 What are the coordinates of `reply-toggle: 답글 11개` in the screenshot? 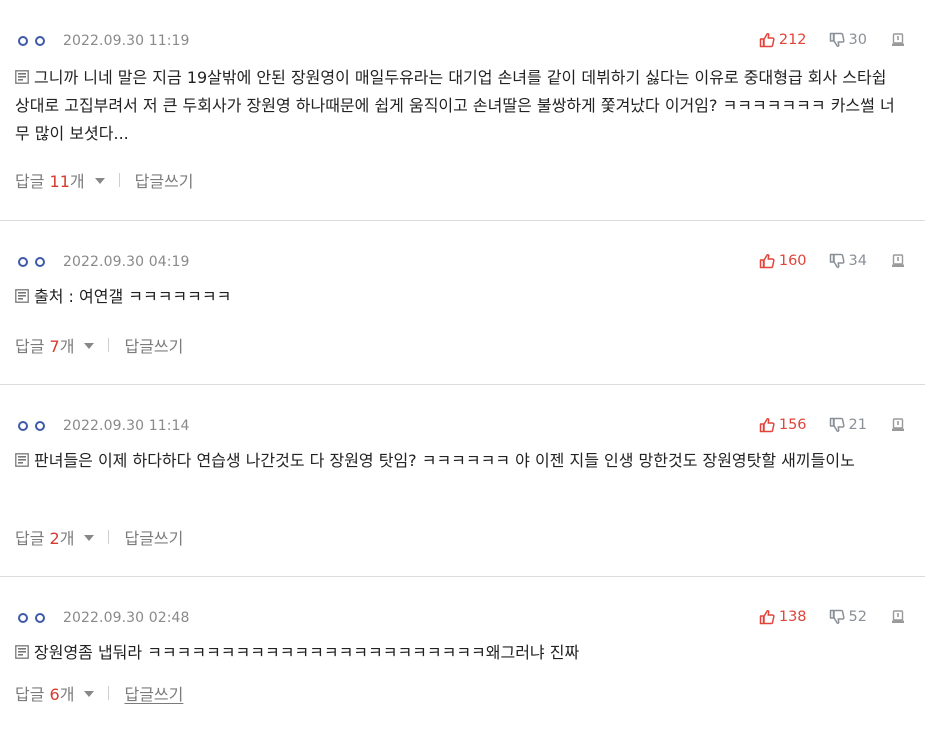 It's located at (50, 180).